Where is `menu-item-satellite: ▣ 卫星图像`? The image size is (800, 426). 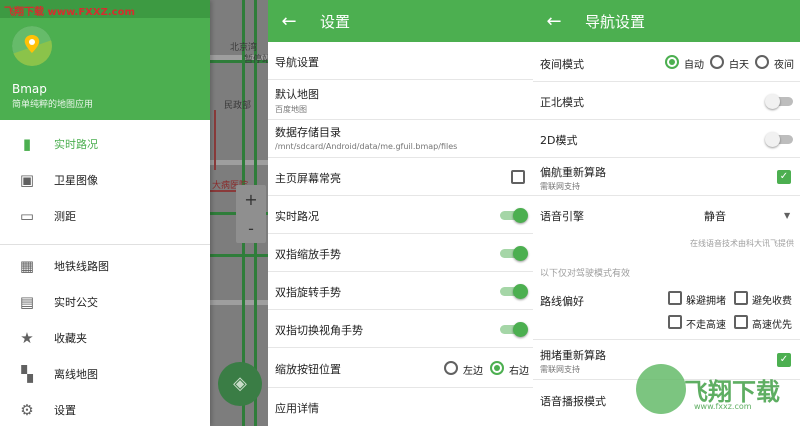 menu-item-satellite: ▣ 卫星图像 is located at coordinates (105, 180).